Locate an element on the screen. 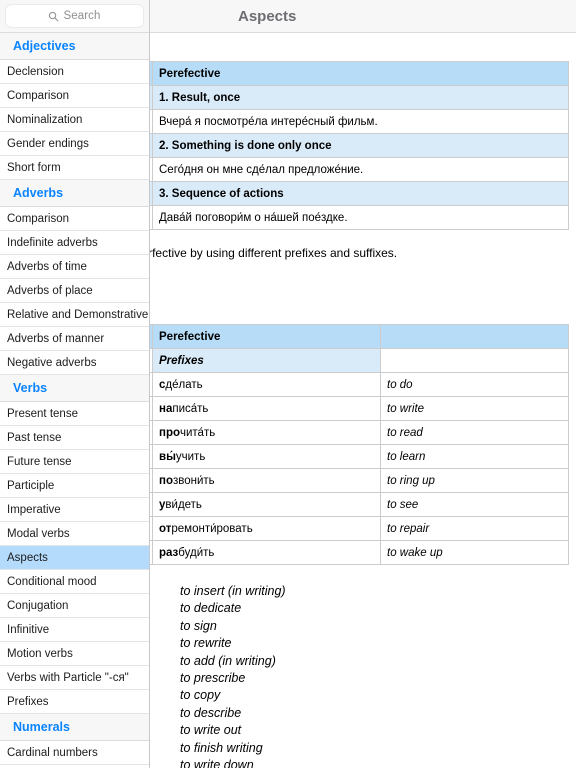  search-bar-container: Search is located at coordinates (74, 16).